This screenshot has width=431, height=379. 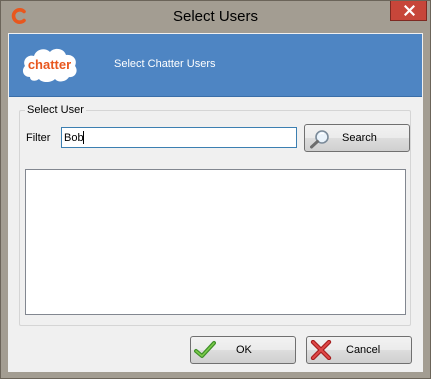 I want to click on chatter-cloud-logo: chatter, so click(x=50, y=65).